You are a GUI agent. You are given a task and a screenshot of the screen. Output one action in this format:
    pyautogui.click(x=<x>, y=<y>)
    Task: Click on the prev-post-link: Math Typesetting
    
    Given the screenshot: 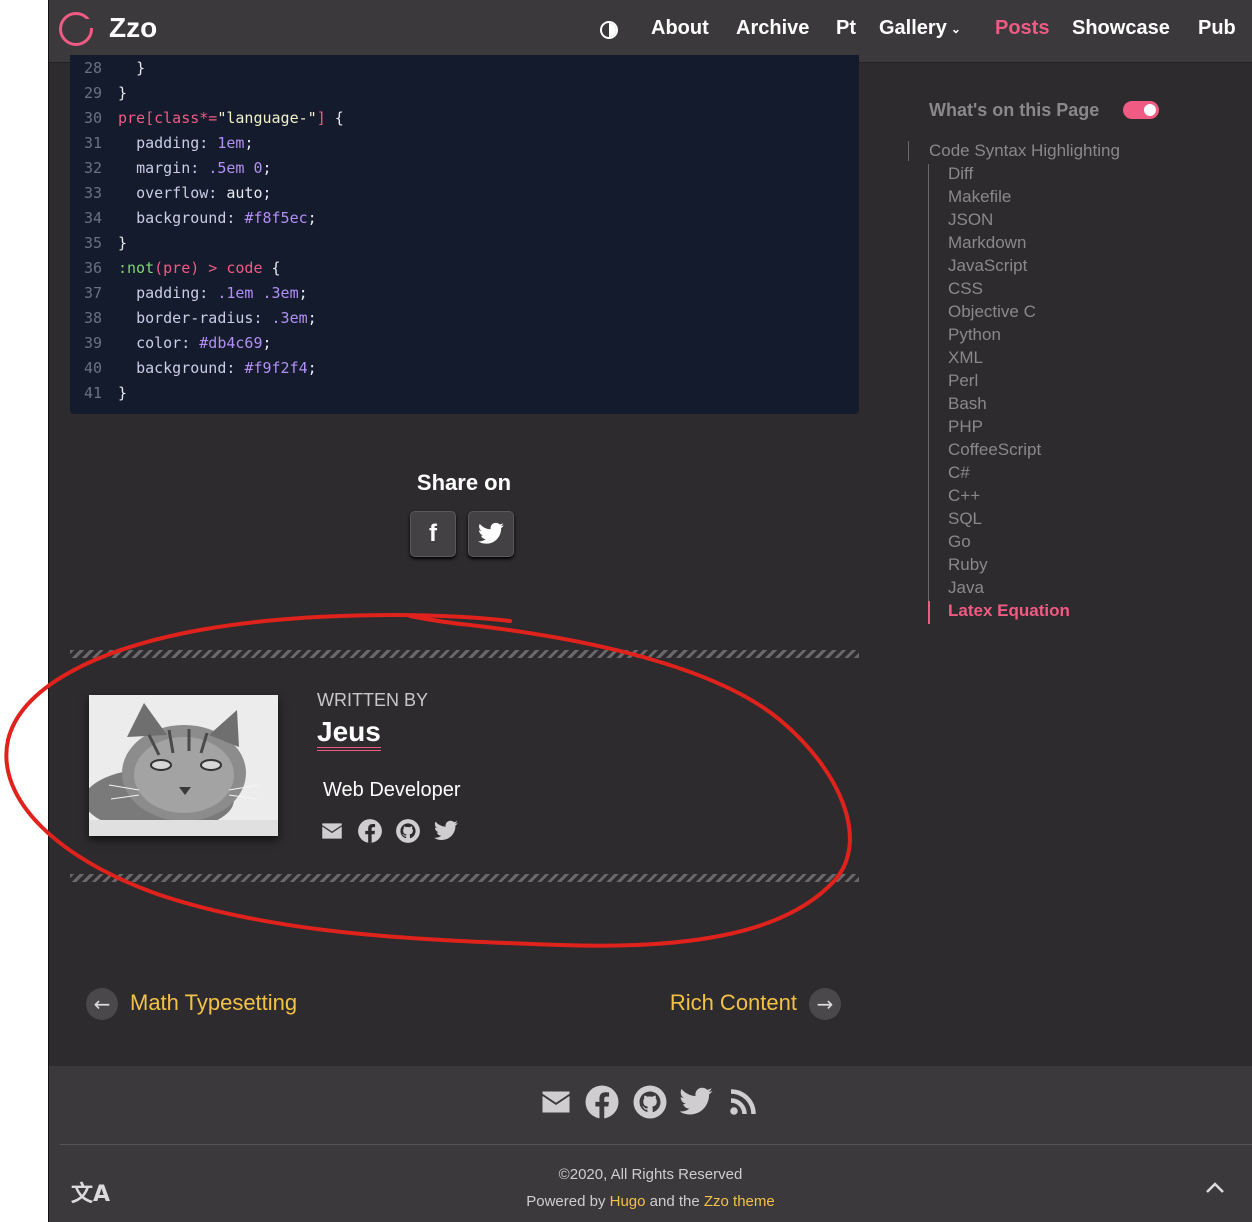 What is the action you would take?
    pyautogui.click(x=213, y=1003)
    